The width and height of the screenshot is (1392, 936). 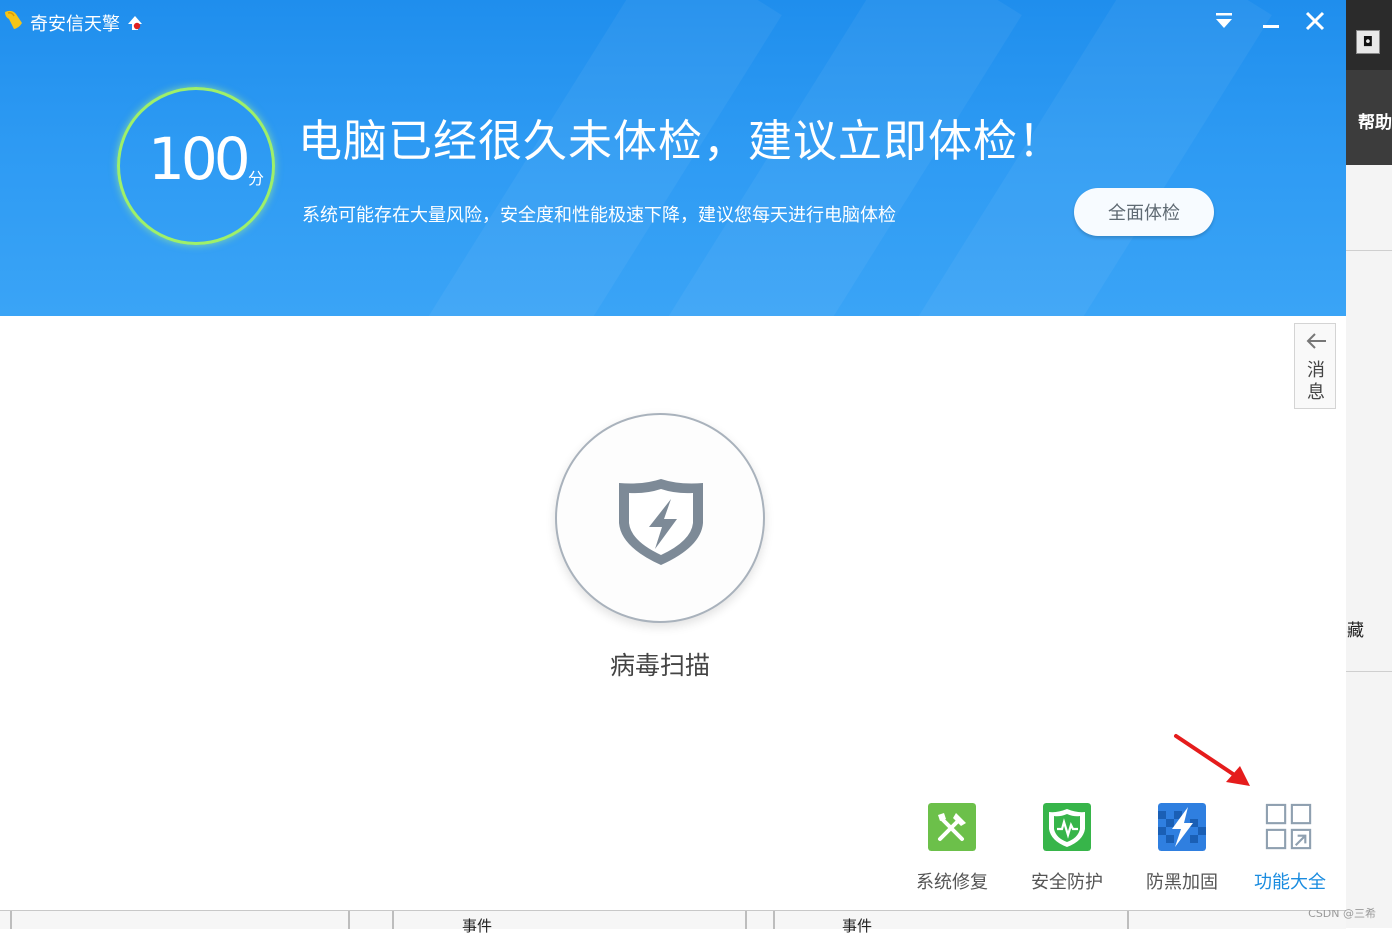 I want to click on background-titlebar: ◘, so click(x=1369, y=35).